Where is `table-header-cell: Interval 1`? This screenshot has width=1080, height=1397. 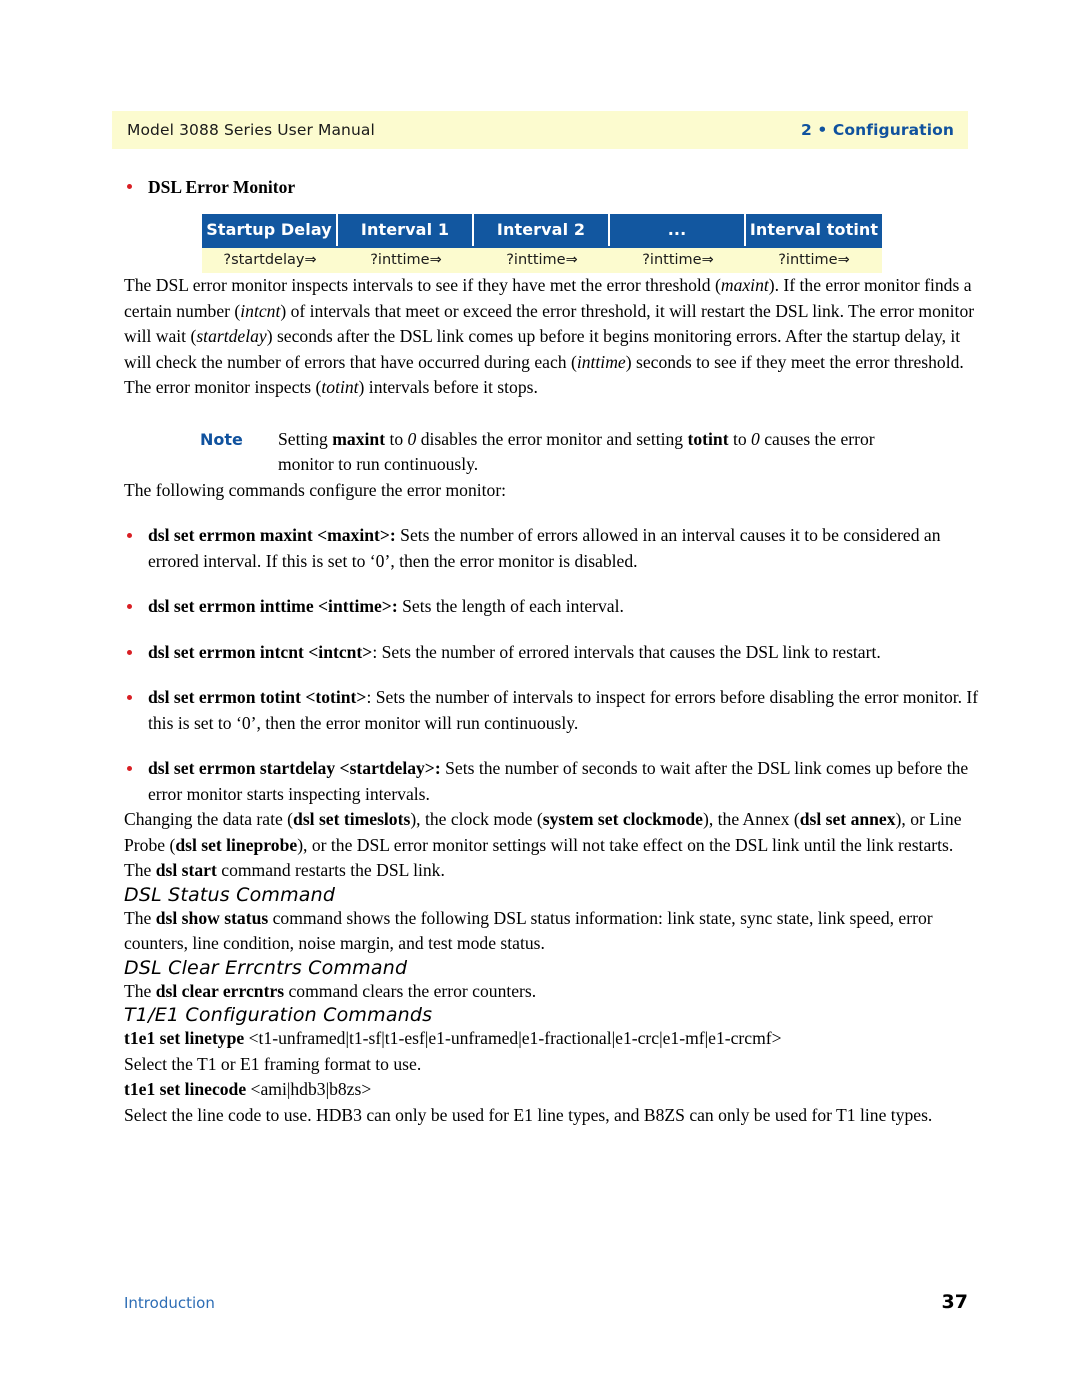 table-header-cell: Interval 1 is located at coordinates (406, 230).